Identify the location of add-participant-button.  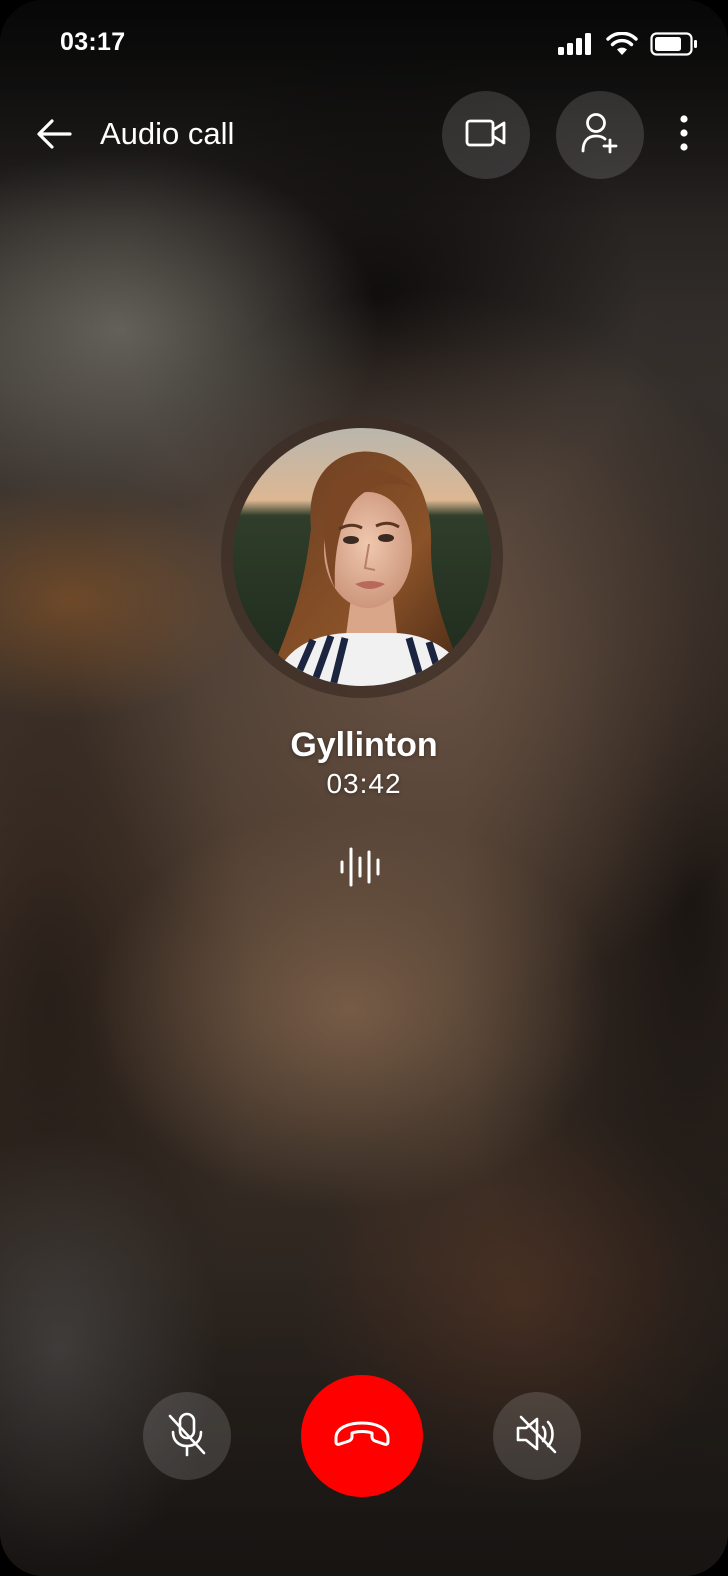
(600, 135).